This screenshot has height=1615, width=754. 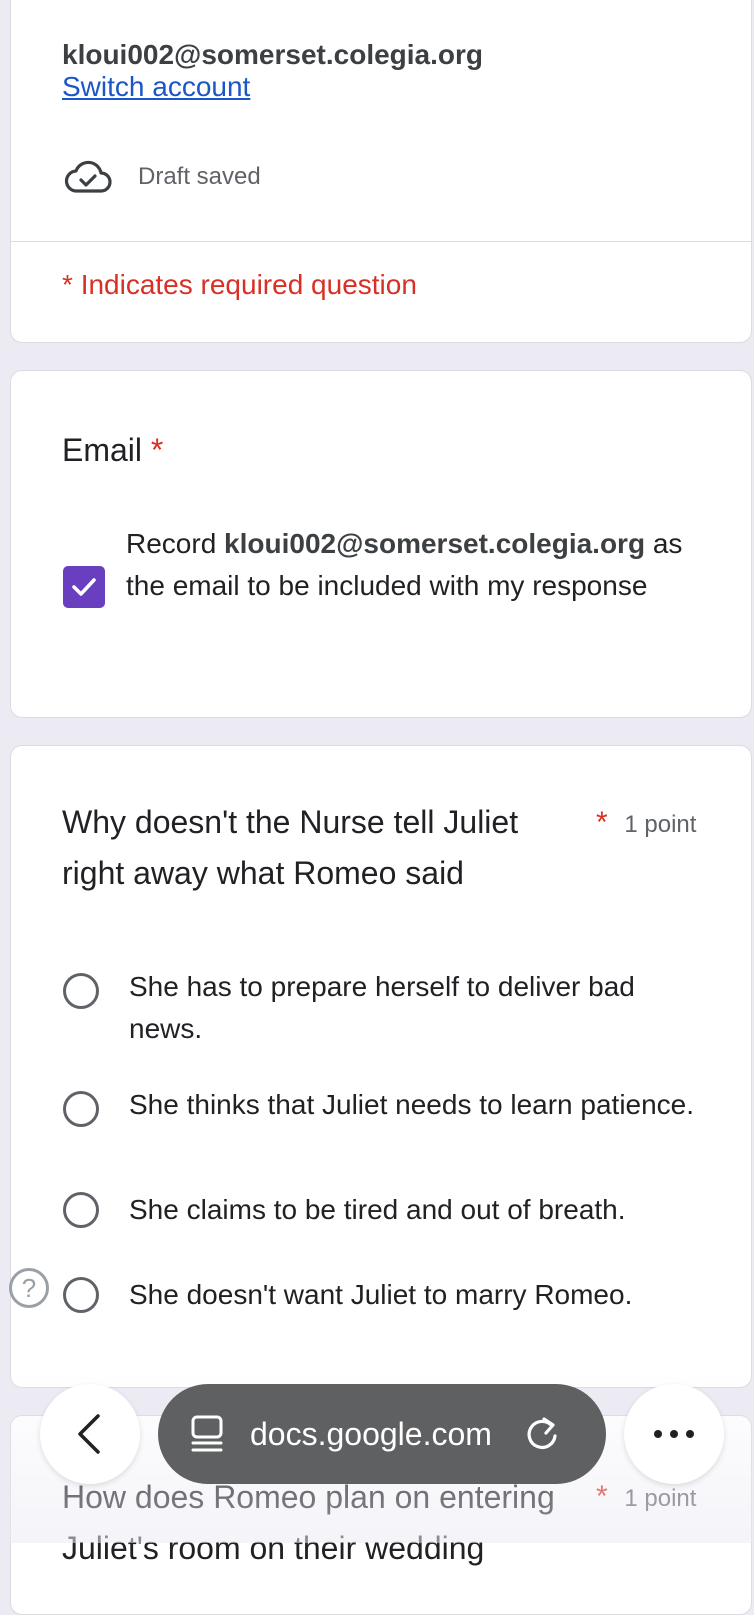 I want to click on answer-option: She doesn't want Juliet to marry Romeo., so click(x=386, y=1295).